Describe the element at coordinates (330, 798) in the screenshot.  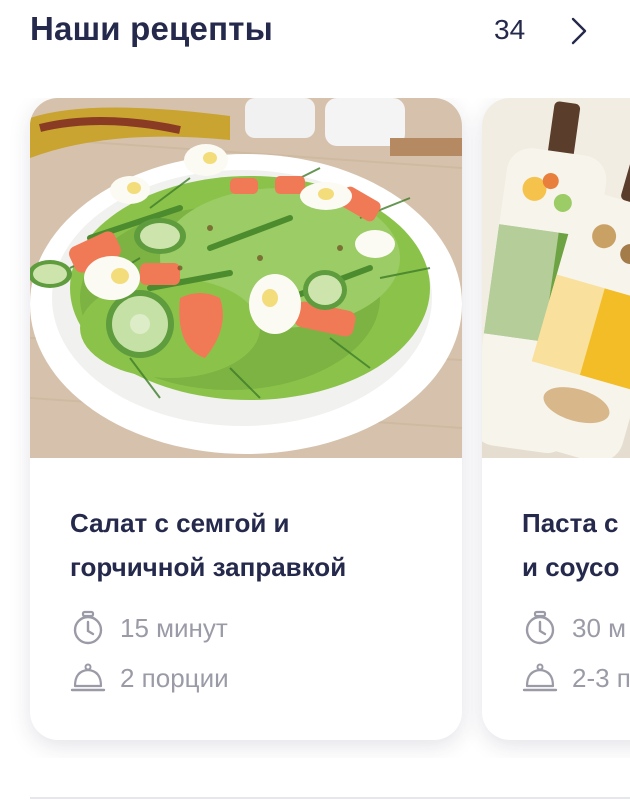
I see `divider` at that location.